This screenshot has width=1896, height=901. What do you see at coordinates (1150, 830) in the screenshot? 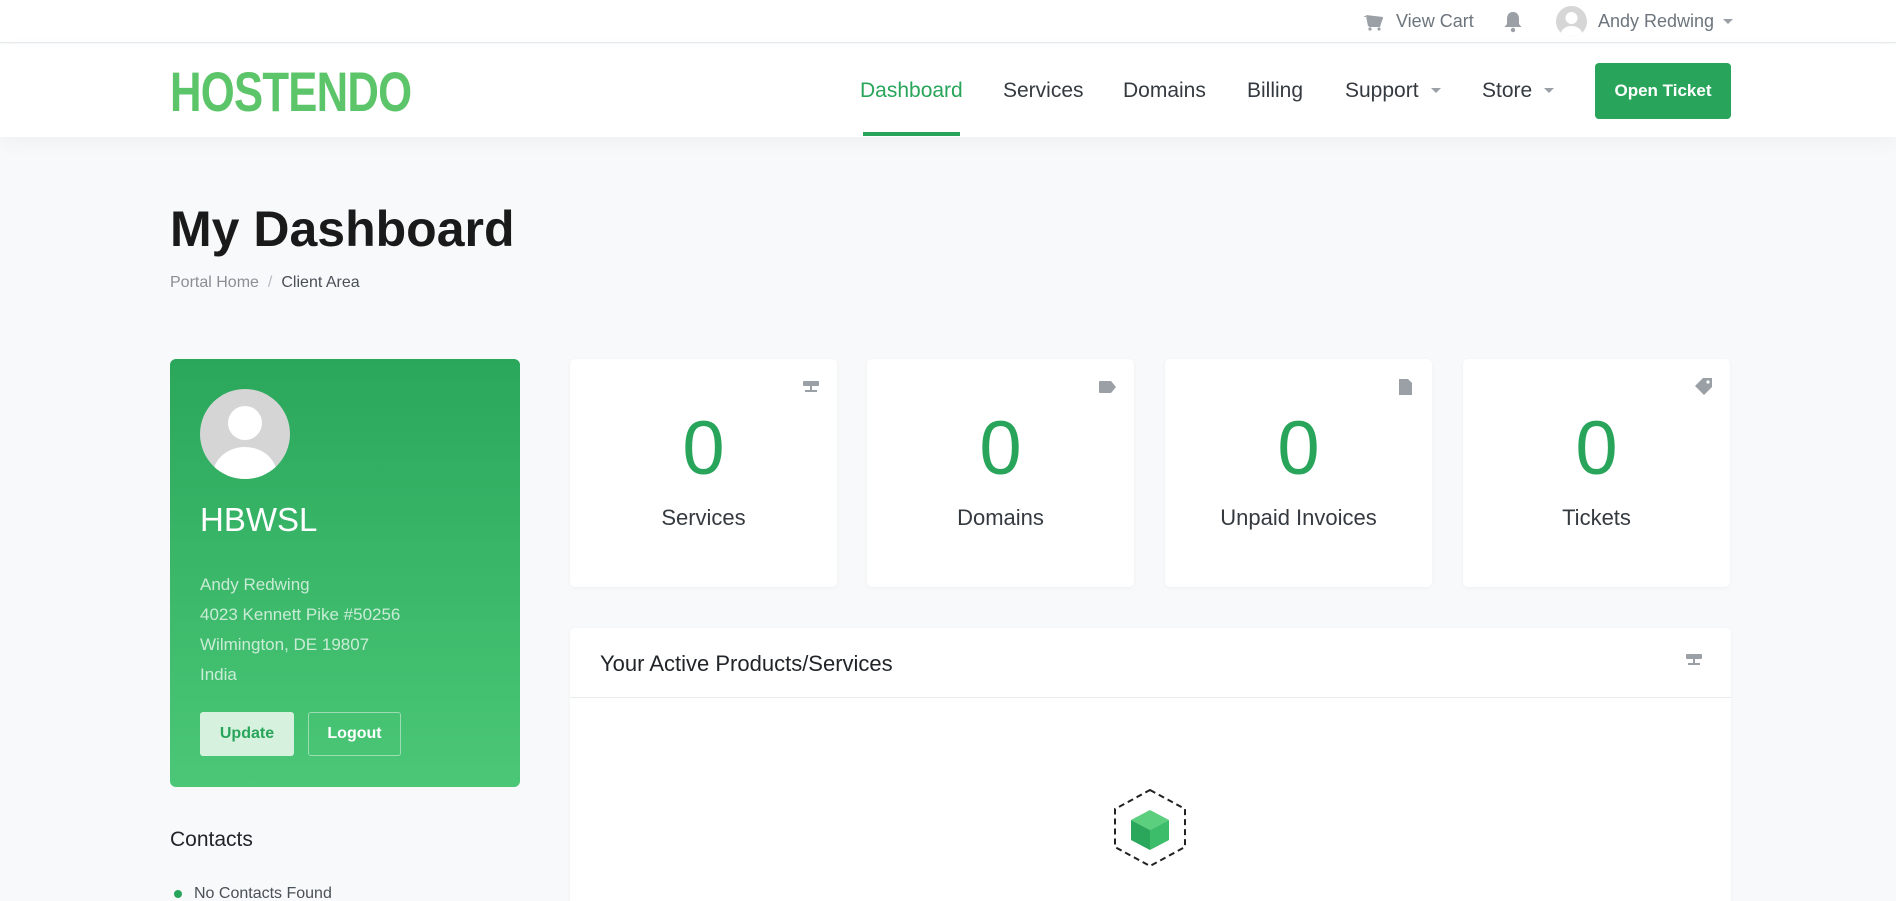
I see `box-icon` at bounding box center [1150, 830].